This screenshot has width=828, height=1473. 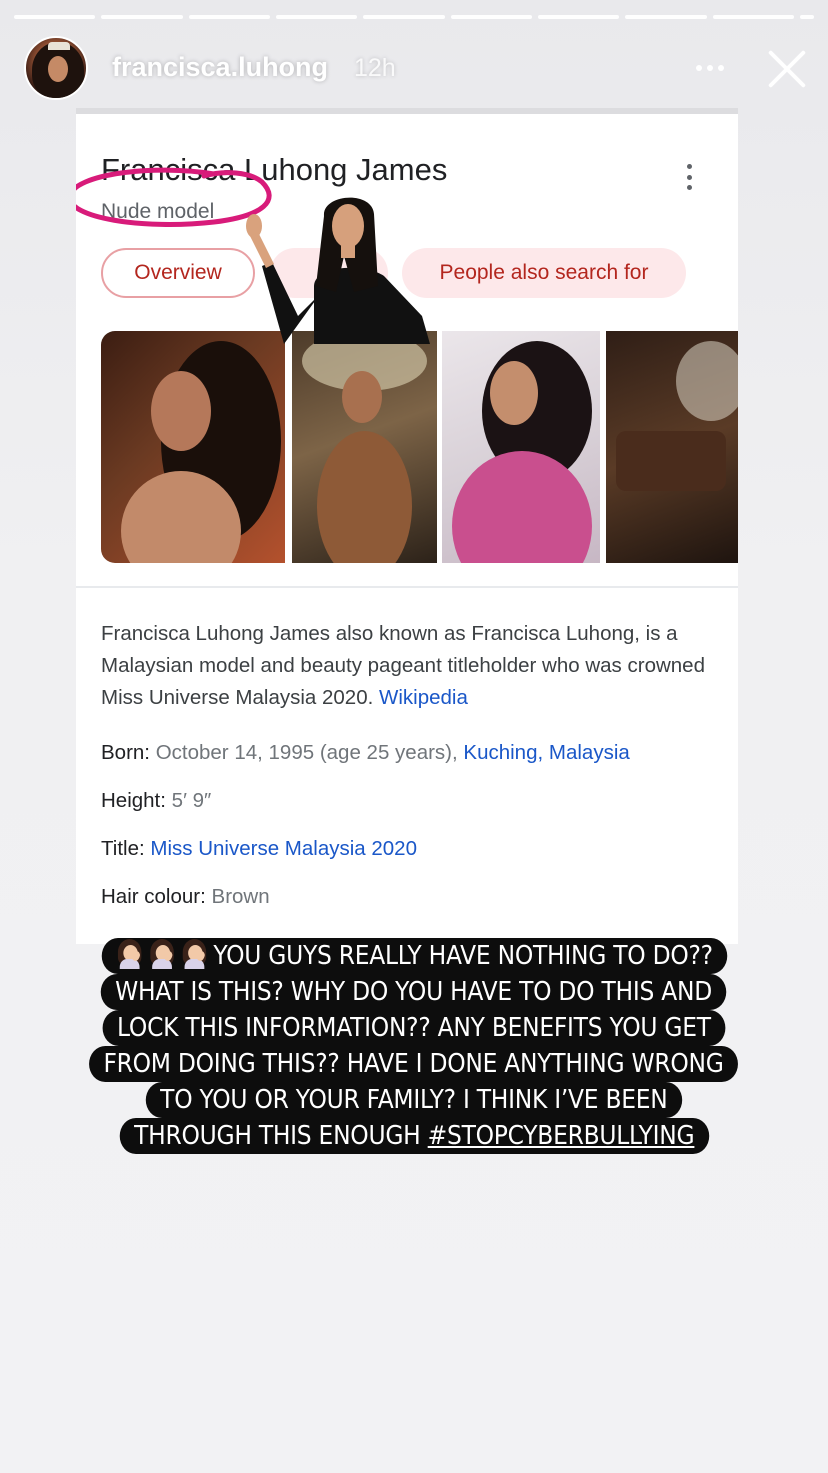 What do you see at coordinates (699, 68) in the screenshot?
I see `more-horizontal-icon` at bounding box center [699, 68].